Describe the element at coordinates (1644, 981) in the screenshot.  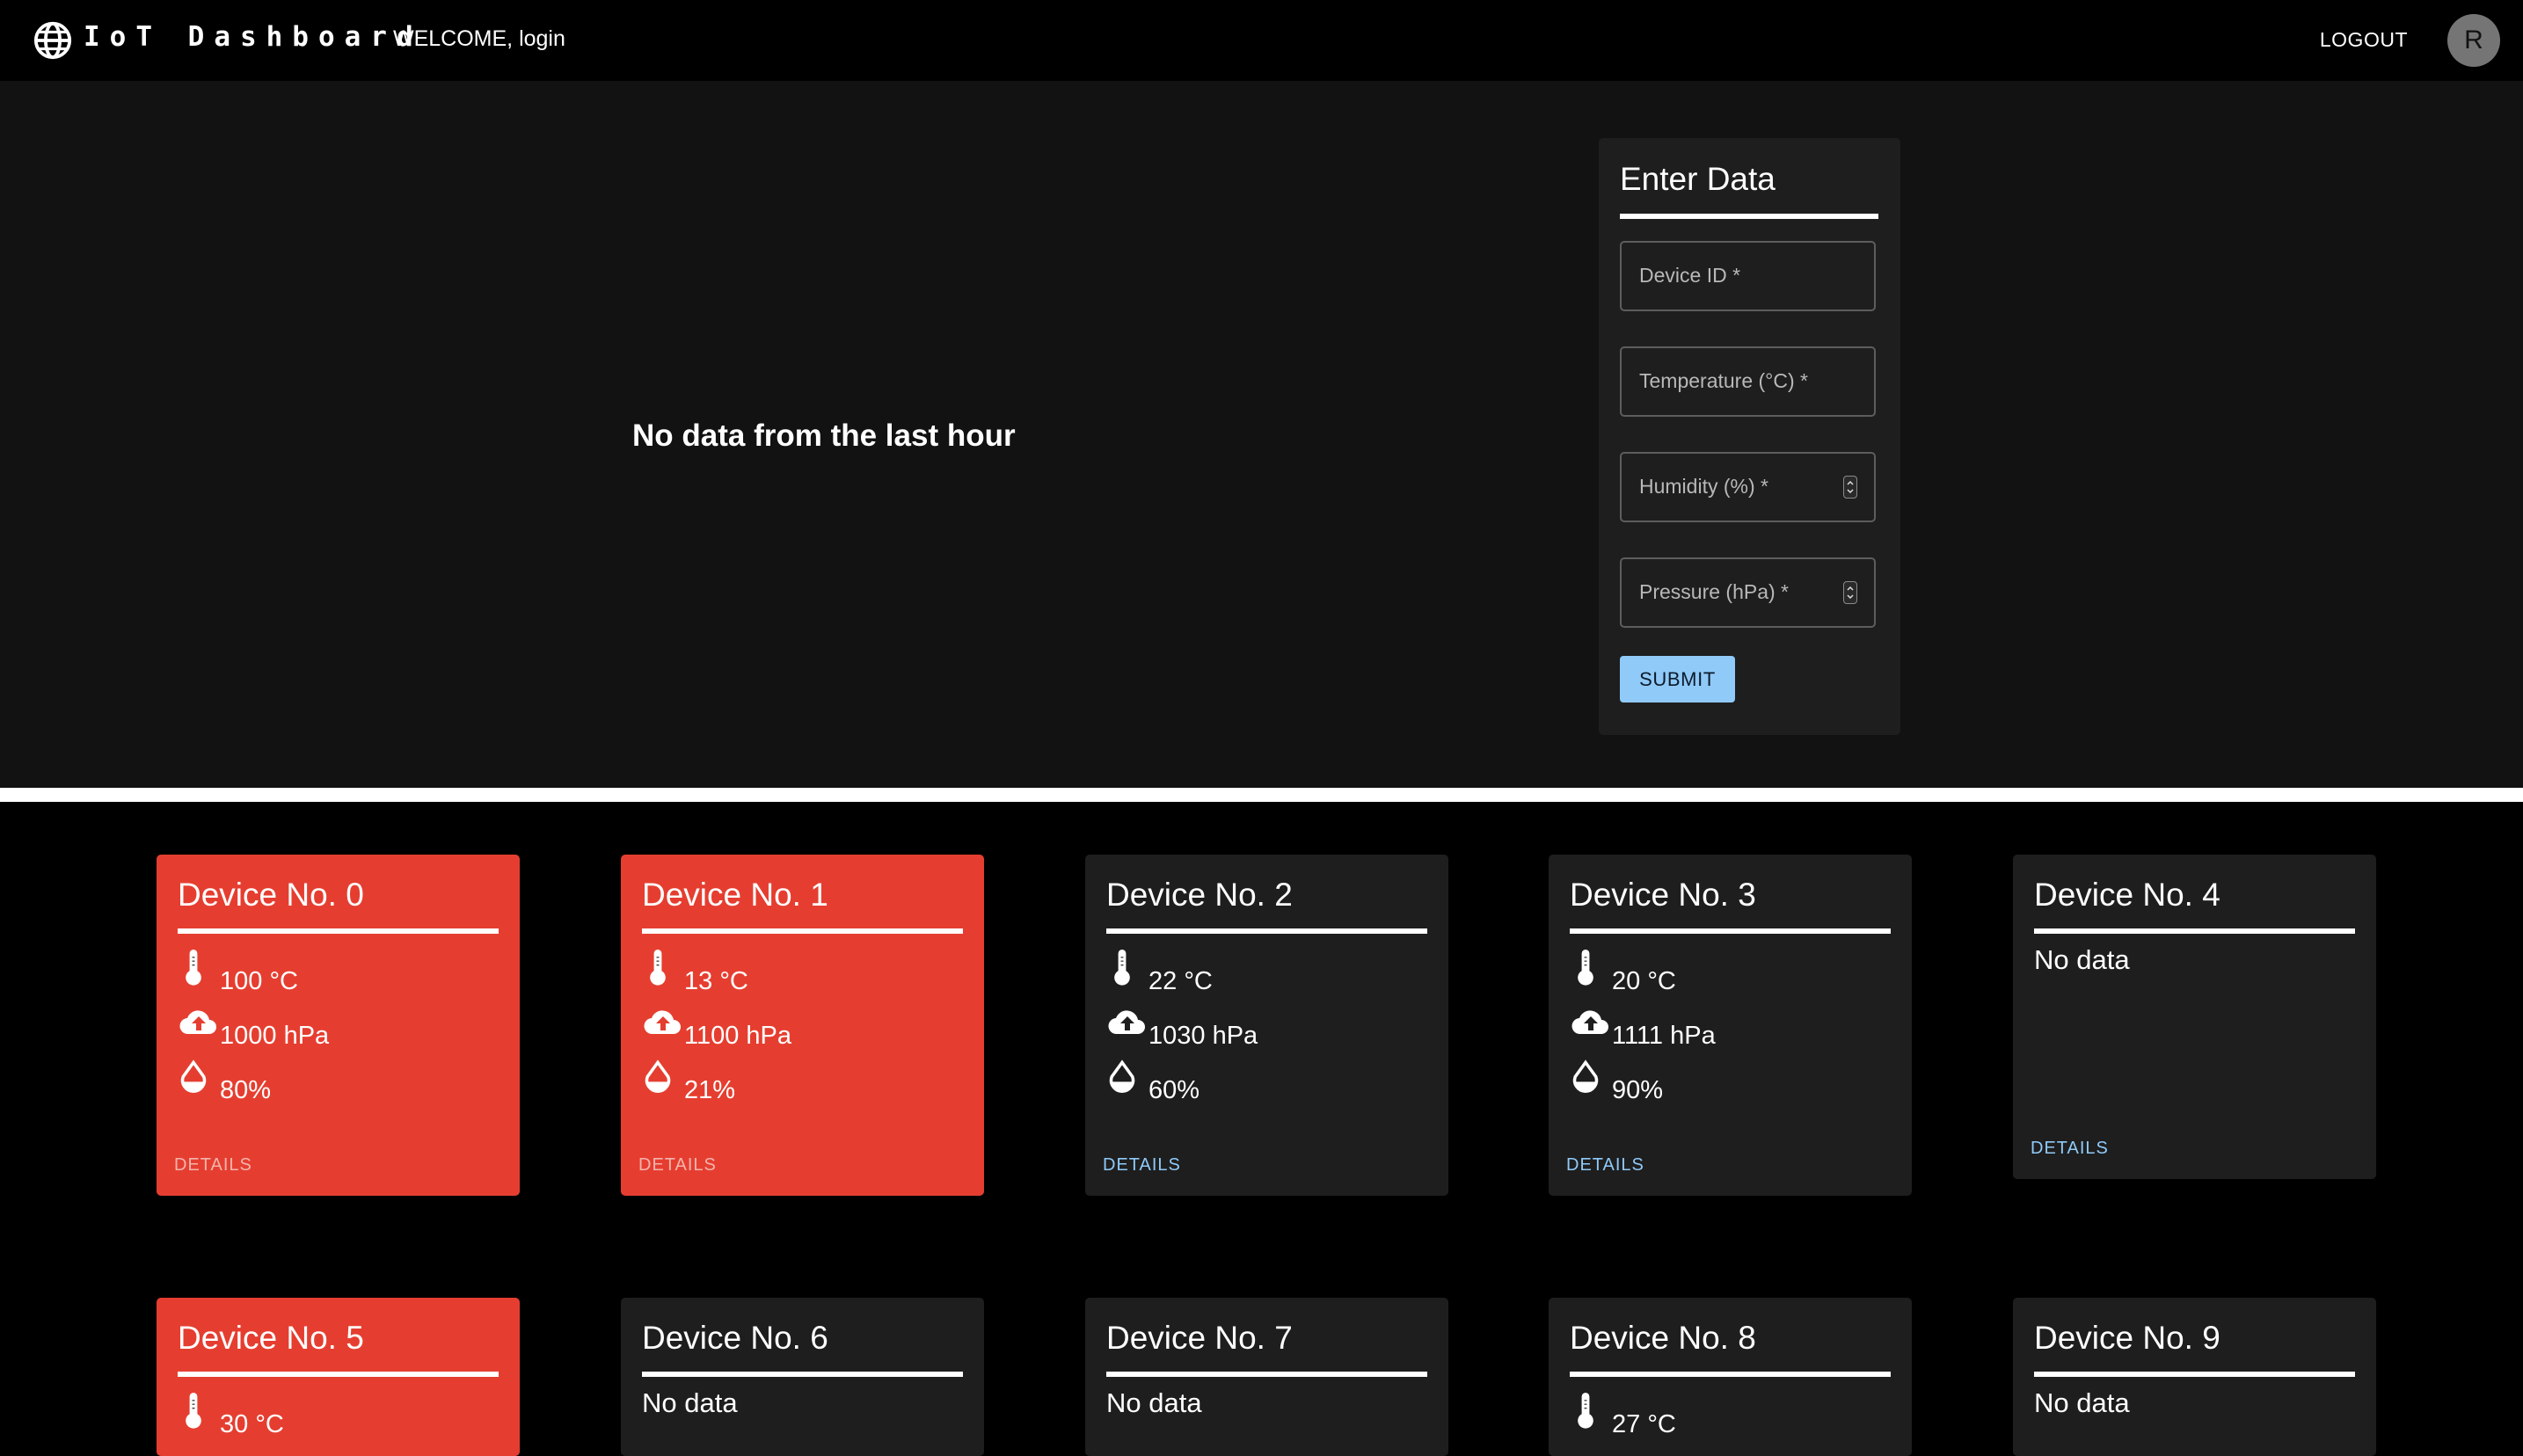
I see `temperature-value: 20 °C` at that location.